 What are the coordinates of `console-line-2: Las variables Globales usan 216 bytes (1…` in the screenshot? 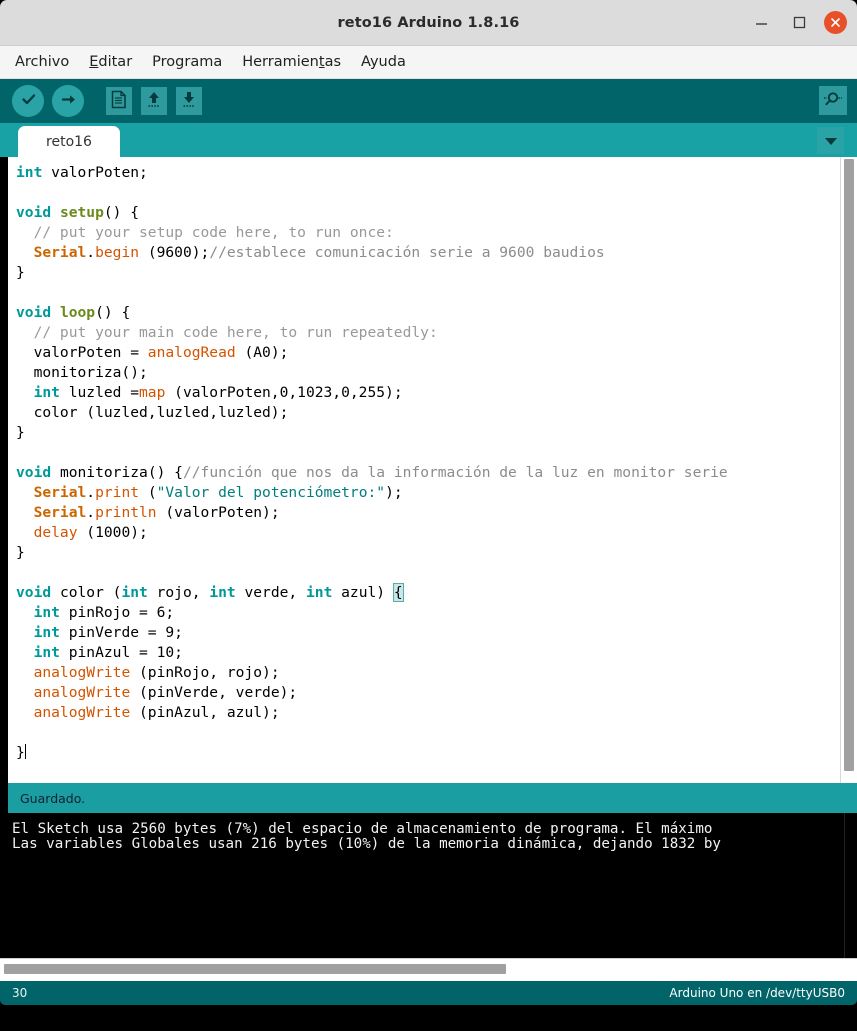 It's located at (366, 844).